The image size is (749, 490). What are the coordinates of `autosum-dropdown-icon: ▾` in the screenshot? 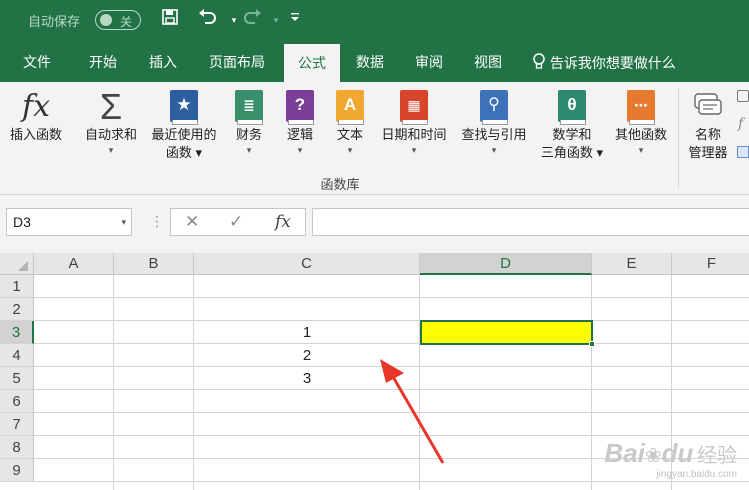 It's located at (111, 150).